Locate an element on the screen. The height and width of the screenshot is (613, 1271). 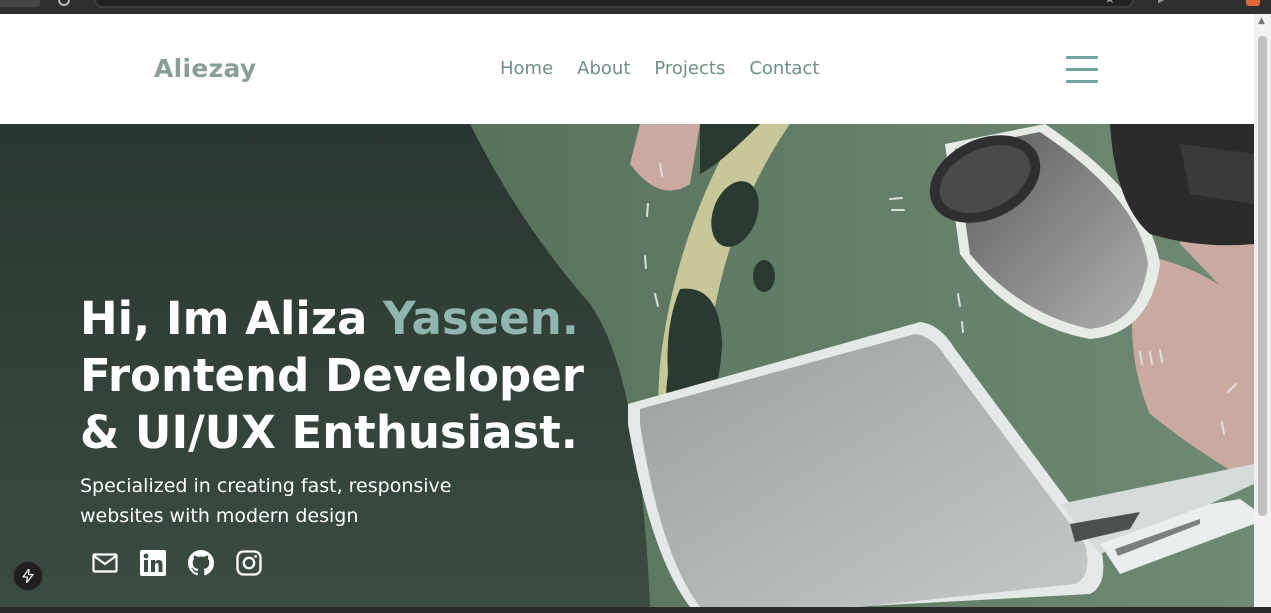
headline-accent-name: Yaseen. is located at coordinates (481, 318).